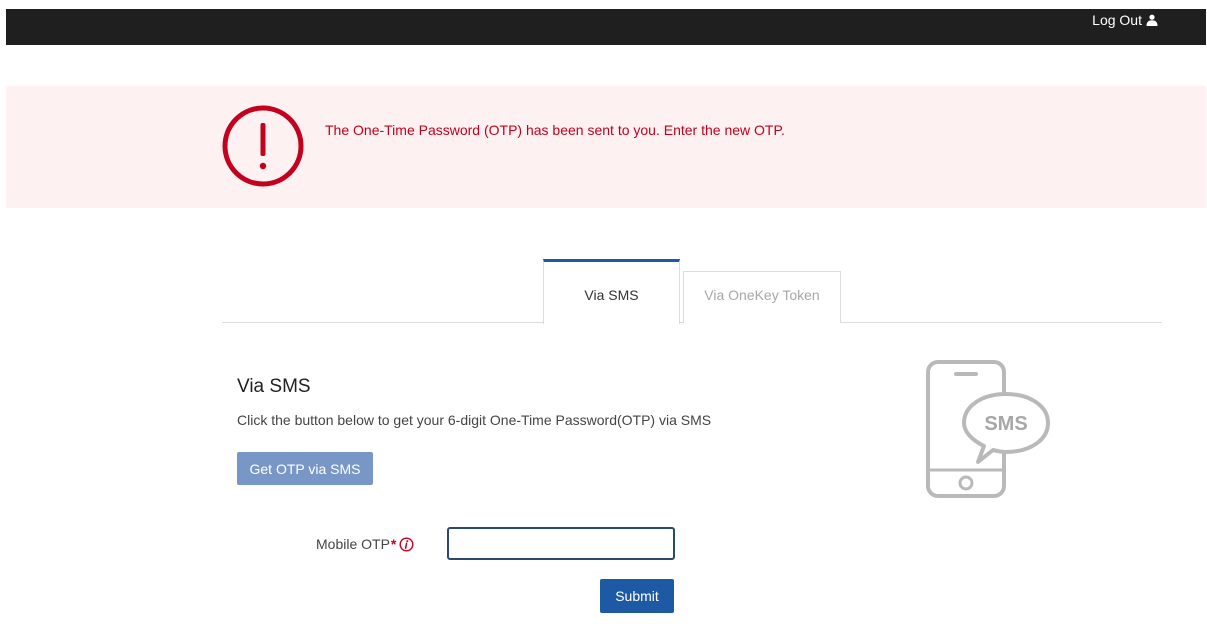 The height and width of the screenshot is (640, 1207). I want to click on mobile-otp-input, so click(561, 543).